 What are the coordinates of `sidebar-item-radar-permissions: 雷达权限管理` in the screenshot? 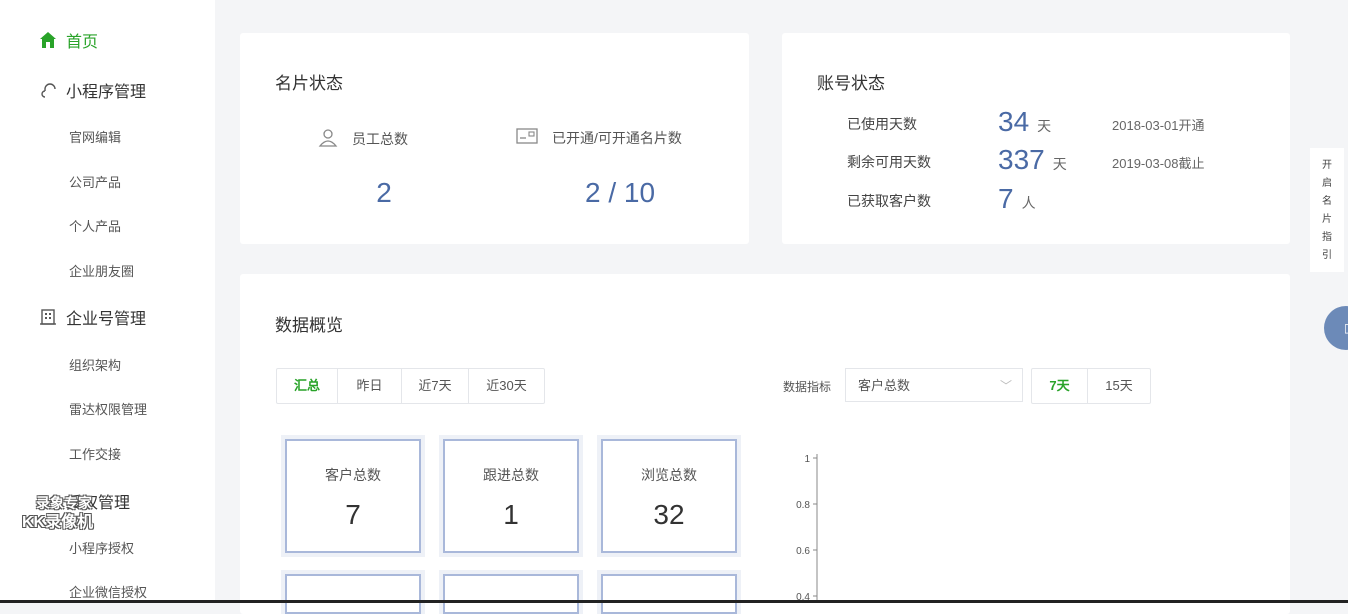 It's located at (108, 408).